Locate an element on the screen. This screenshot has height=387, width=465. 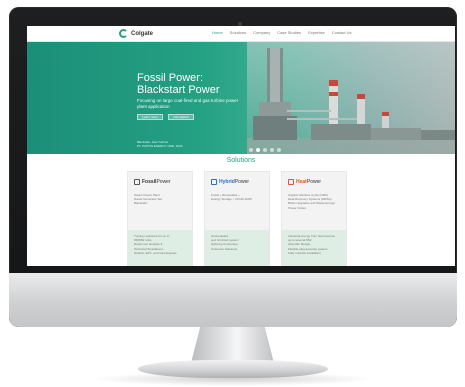
card-header: HybridPower is located at coordinates (230, 182).